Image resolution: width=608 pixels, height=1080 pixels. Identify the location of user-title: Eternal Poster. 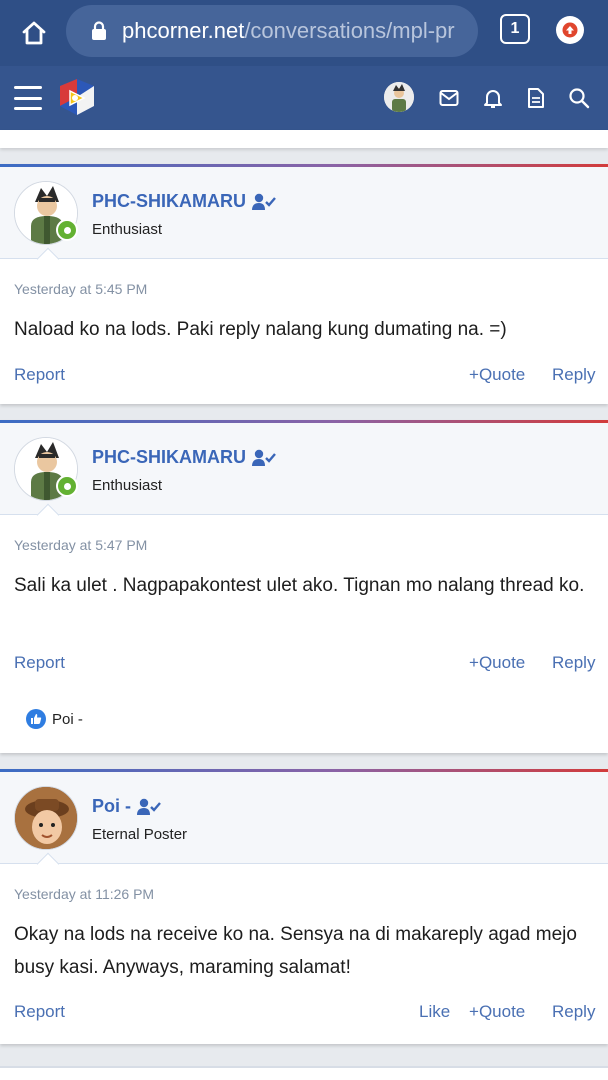
(140, 834).